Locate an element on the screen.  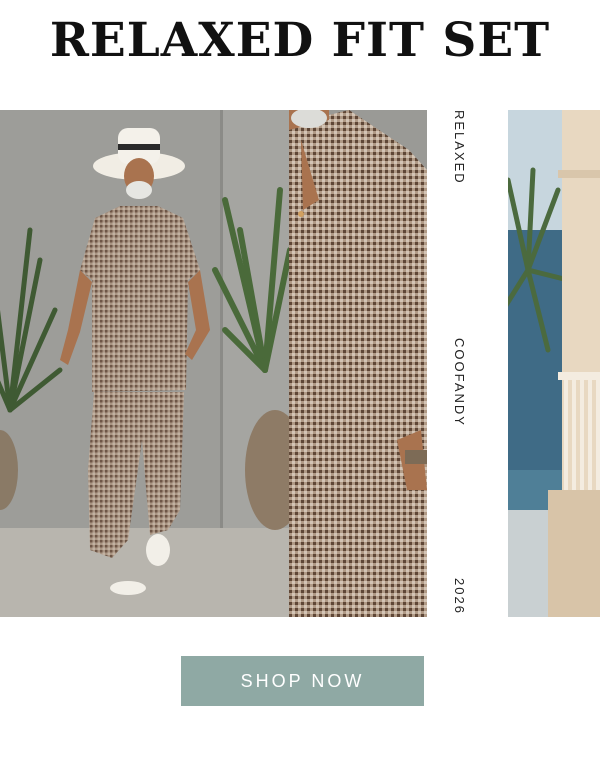
beach-balcony-photo is located at coordinates (554, 363).